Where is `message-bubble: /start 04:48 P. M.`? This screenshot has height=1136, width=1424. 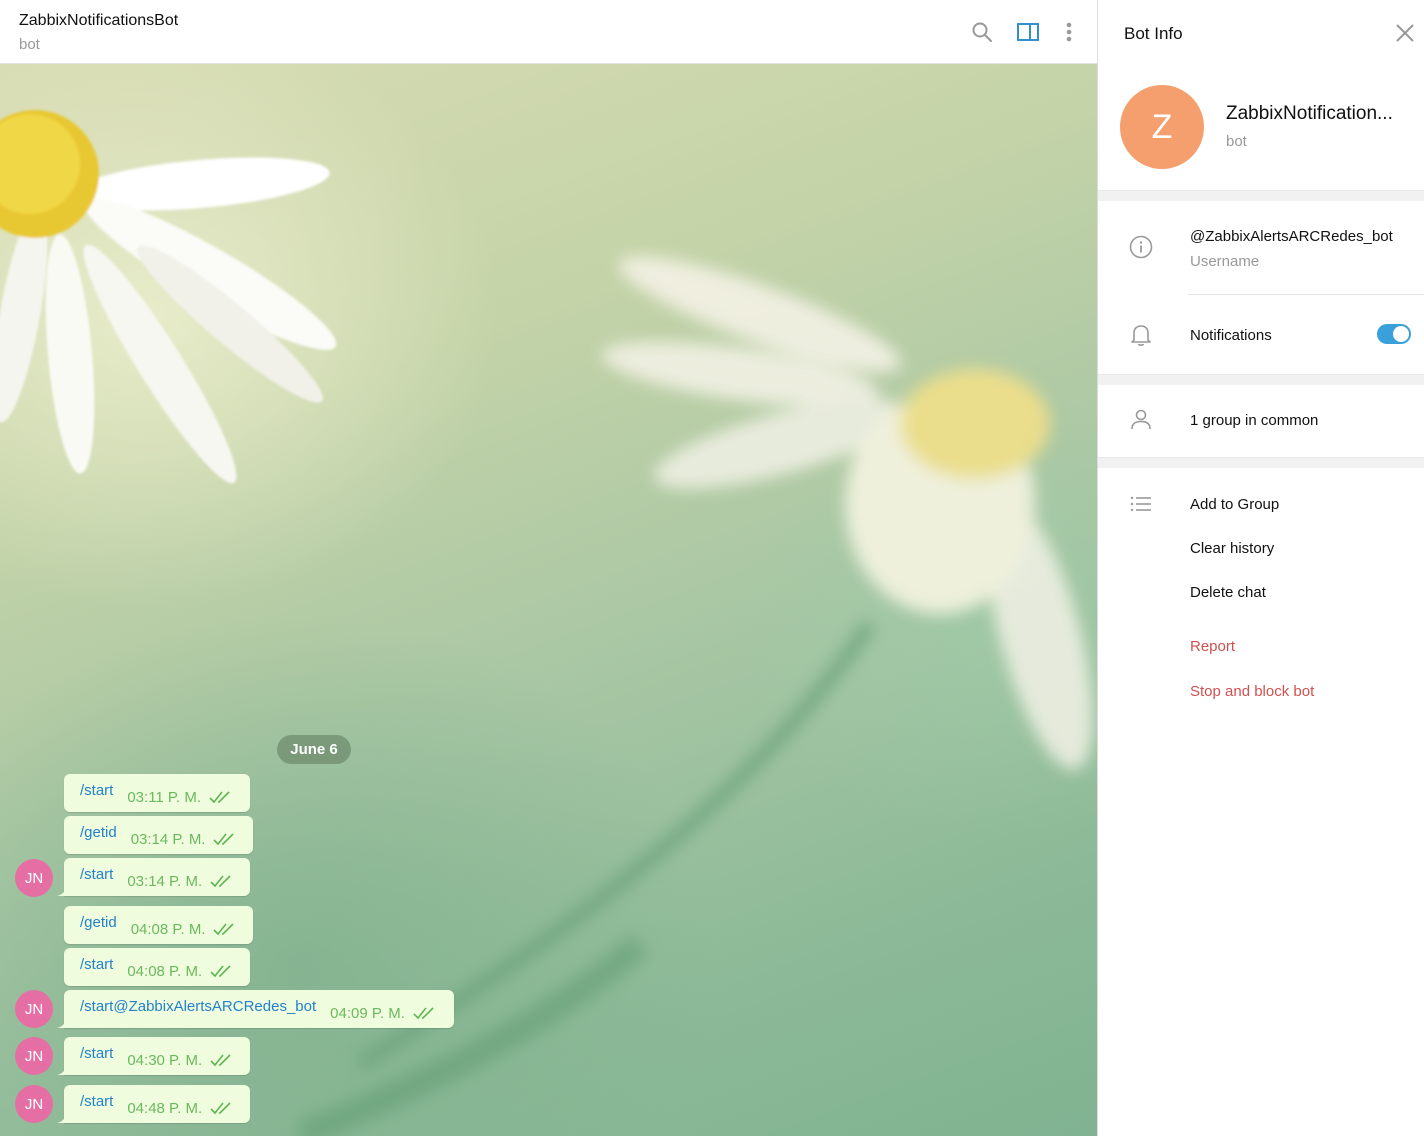 message-bubble: /start 04:48 P. M. is located at coordinates (153, 1104).